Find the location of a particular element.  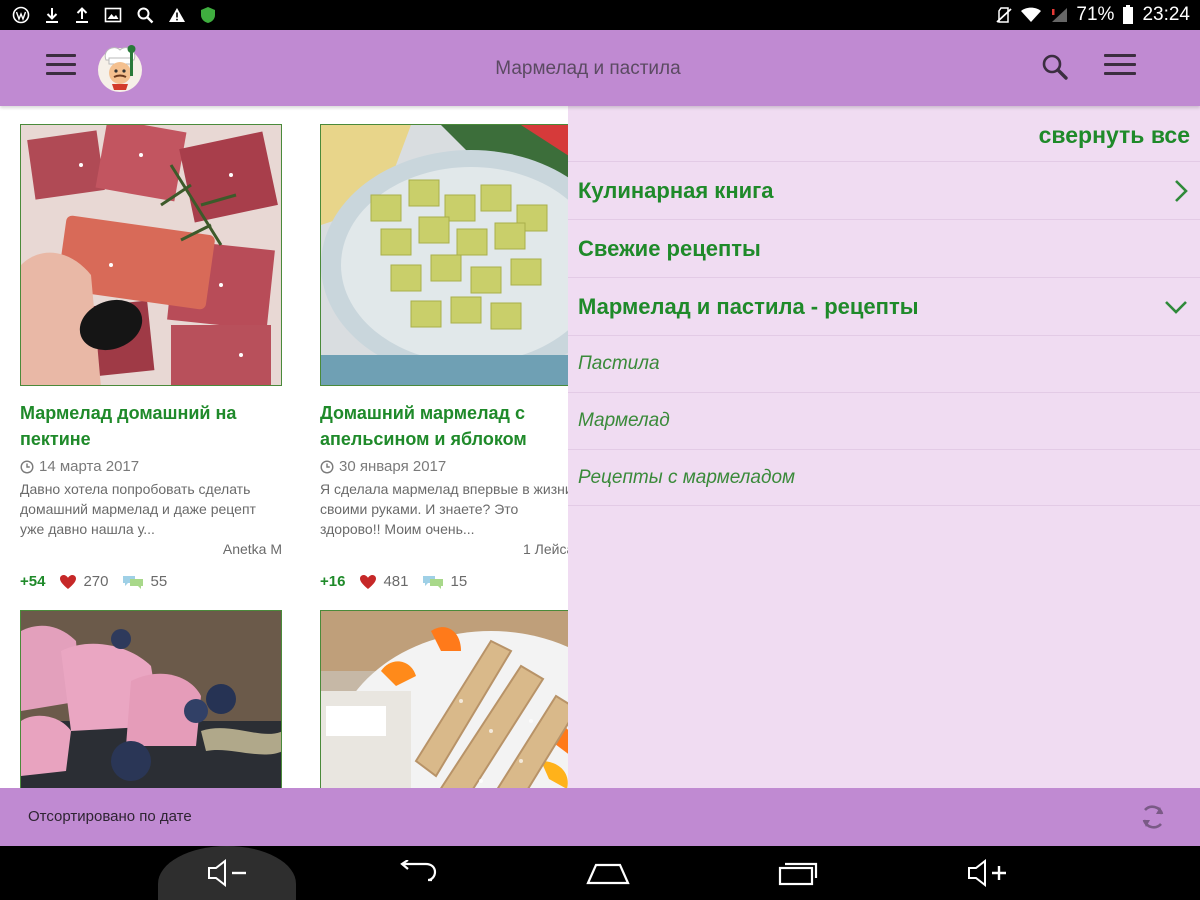

recent-apps-icon is located at coordinates (798, 874).